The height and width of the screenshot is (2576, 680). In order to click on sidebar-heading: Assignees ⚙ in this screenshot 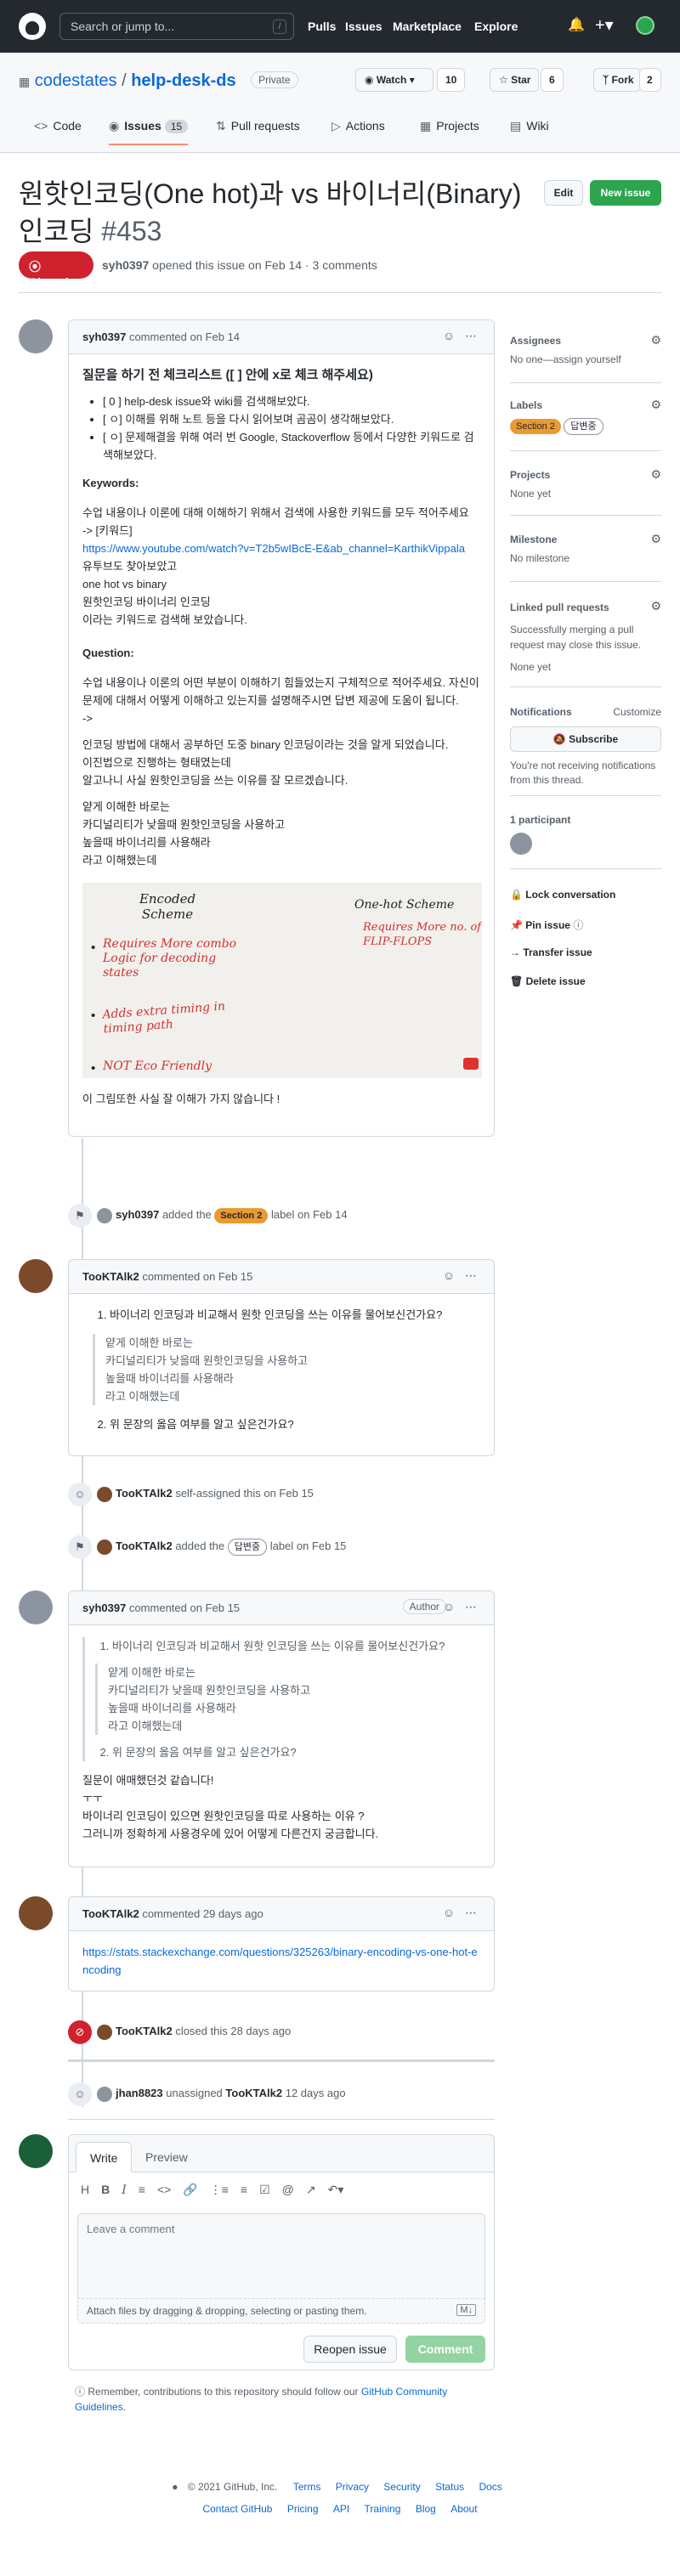, I will do `click(585, 340)`.